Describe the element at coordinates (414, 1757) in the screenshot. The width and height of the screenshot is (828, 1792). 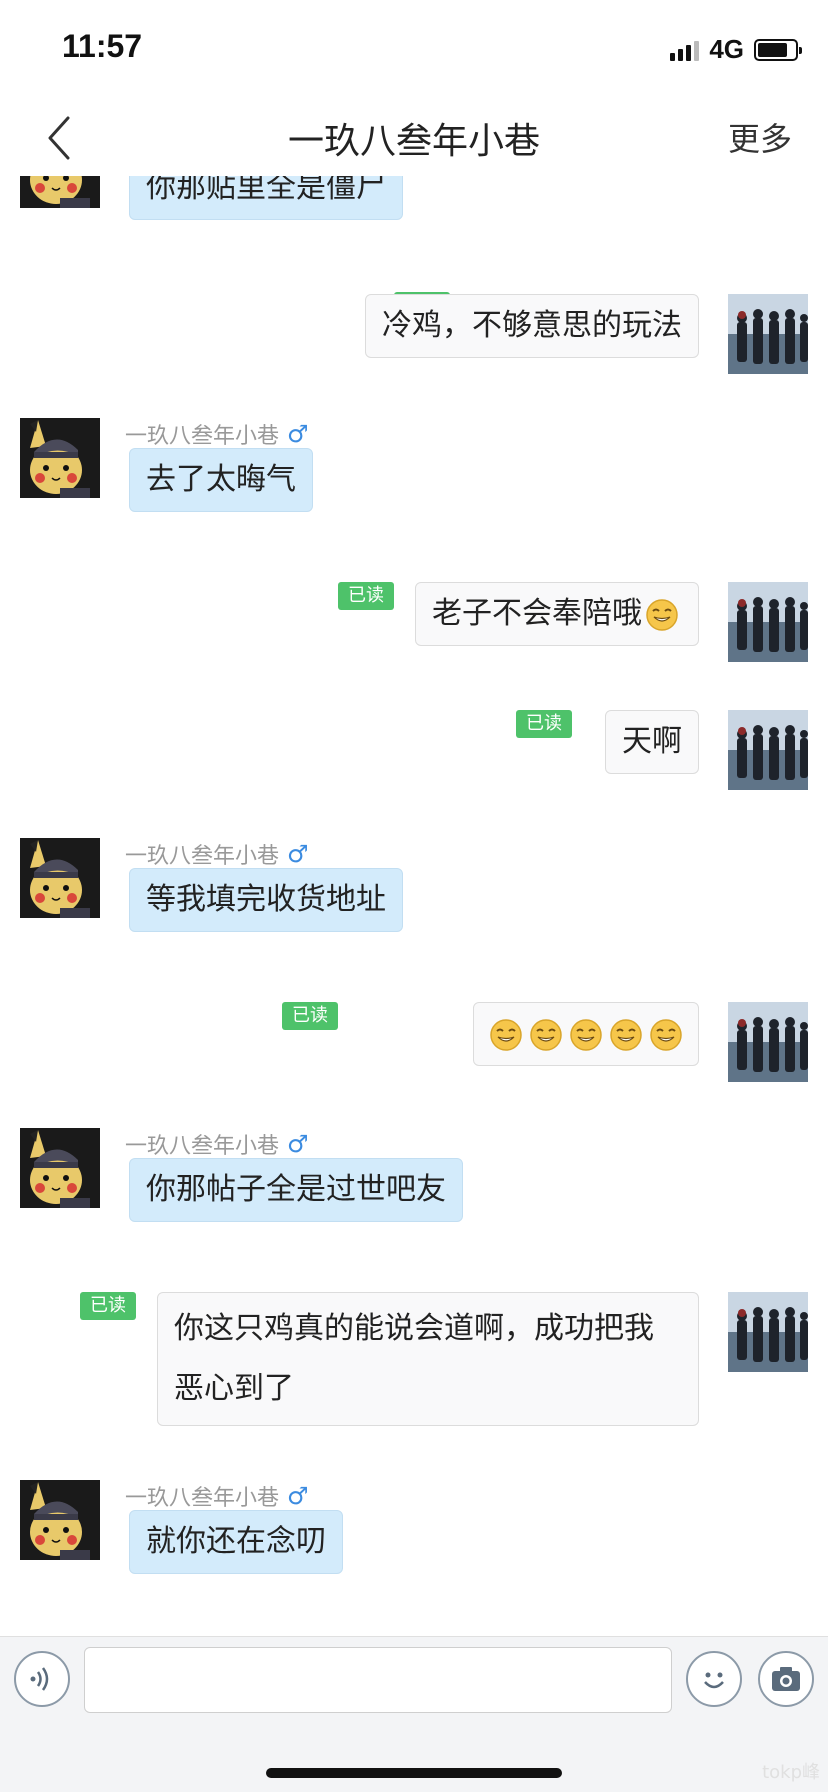
I see `home-area: tokp峰` at that location.